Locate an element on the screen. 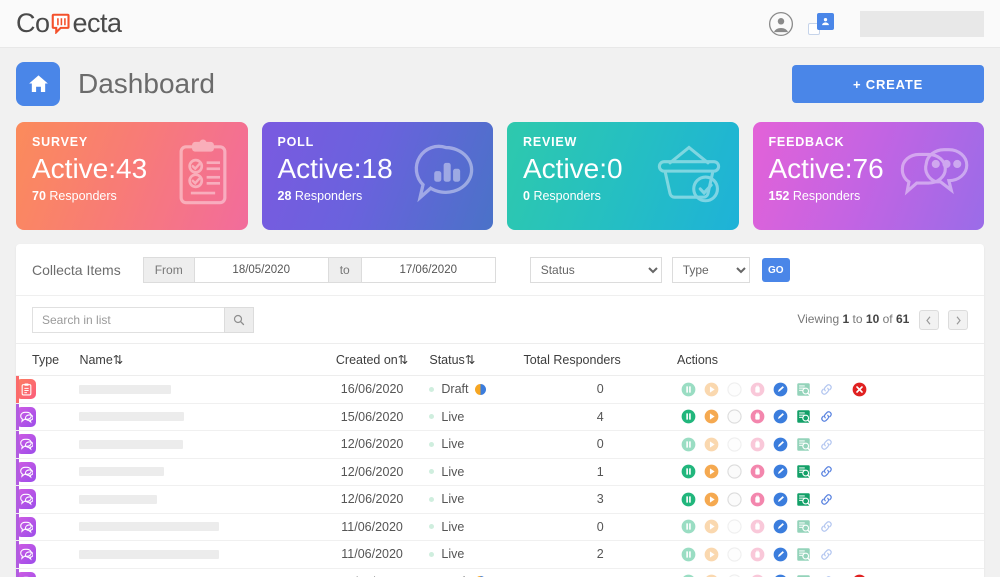 This screenshot has height=577, width=1000. table-row: 12/06/2020 Live 1 is located at coordinates (500, 472).